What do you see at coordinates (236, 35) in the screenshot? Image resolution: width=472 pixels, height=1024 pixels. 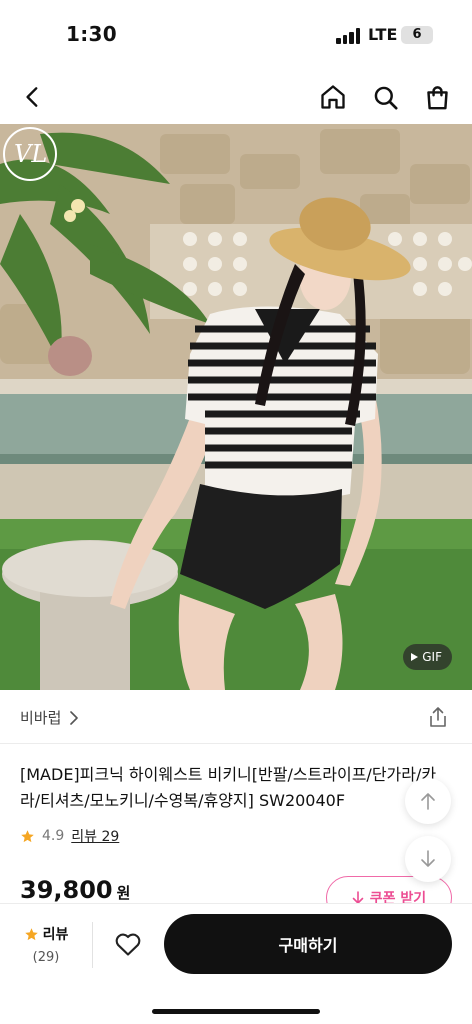 I see `status-bar: 1:30 LTE 6` at bounding box center [236, 35].